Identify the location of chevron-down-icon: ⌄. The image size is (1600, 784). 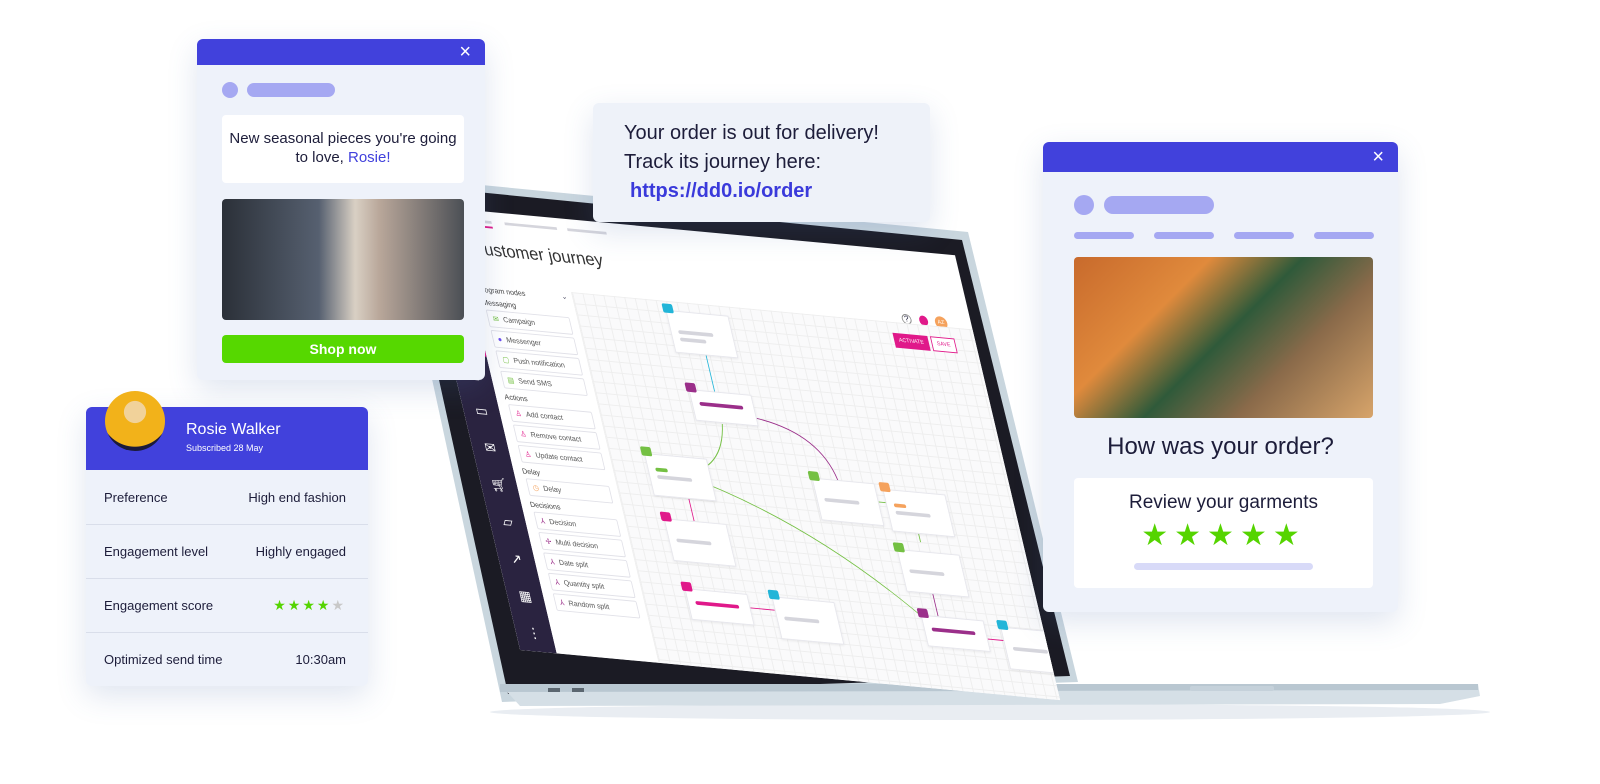
(564, 297).